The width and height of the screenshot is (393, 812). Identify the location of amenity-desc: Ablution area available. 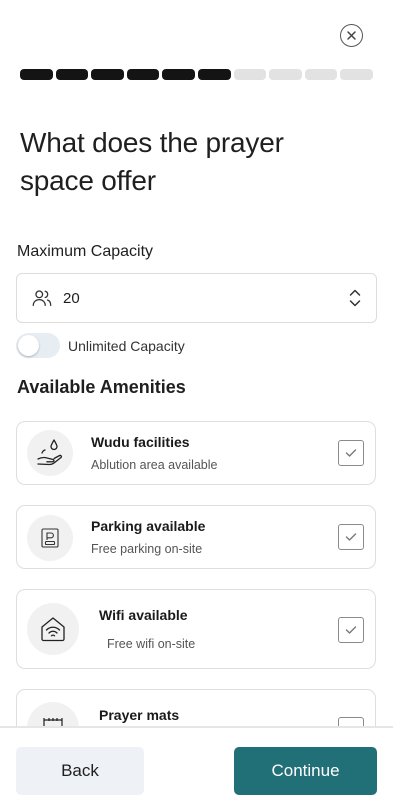
(154, 465).